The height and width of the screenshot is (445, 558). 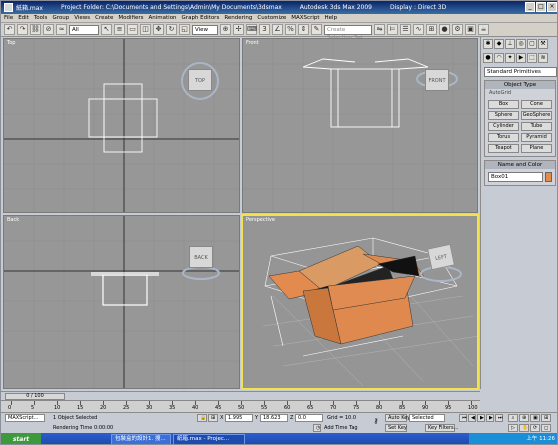 I want to click on quick-render-icon: ☕, so click(x=483, y=29).